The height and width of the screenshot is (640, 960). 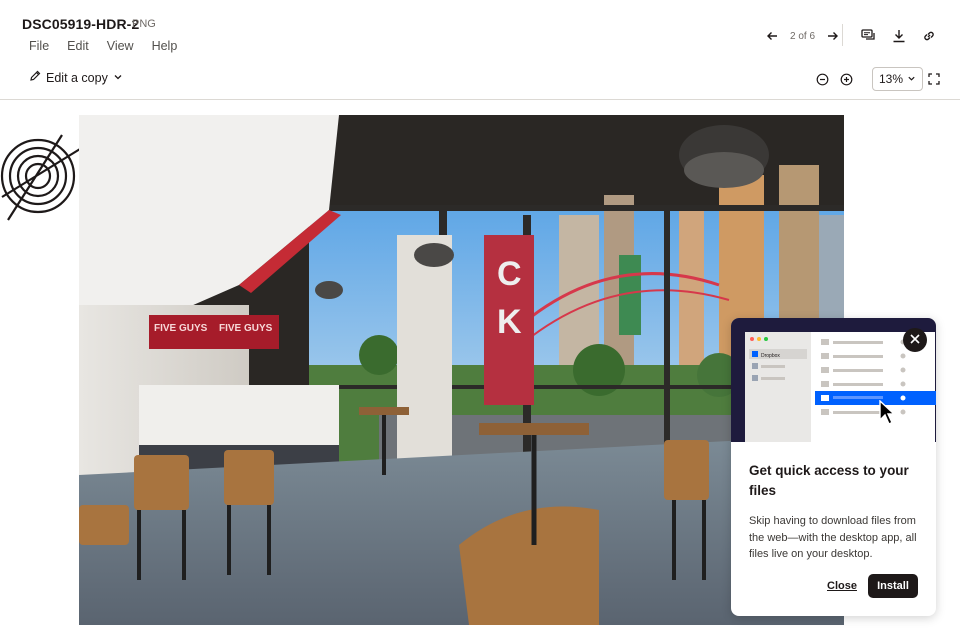 I want to click on zoom-out-icon, so click(x=822, y=79).